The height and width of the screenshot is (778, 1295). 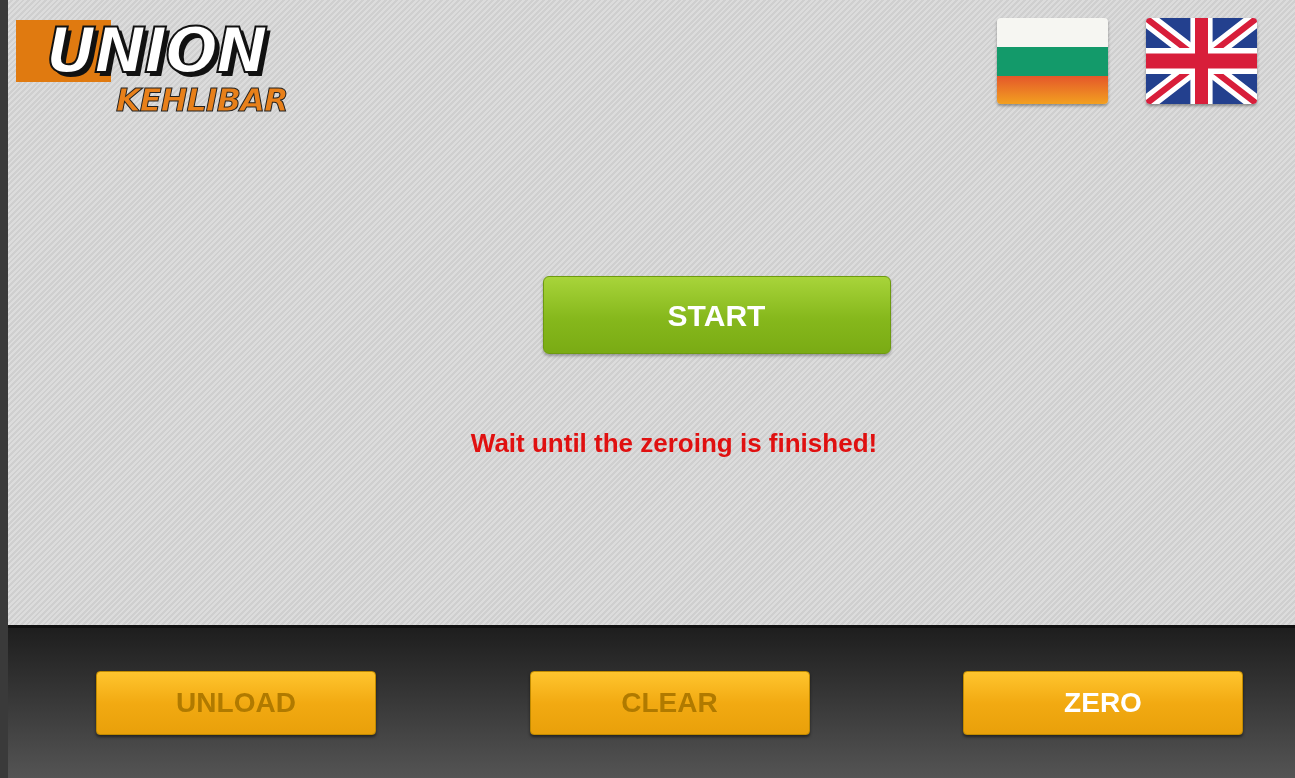 What do you see at coordinates (1103, 703) in the screenshot?
I see `action-button: ZERO` at bounding box center [1103, 703].